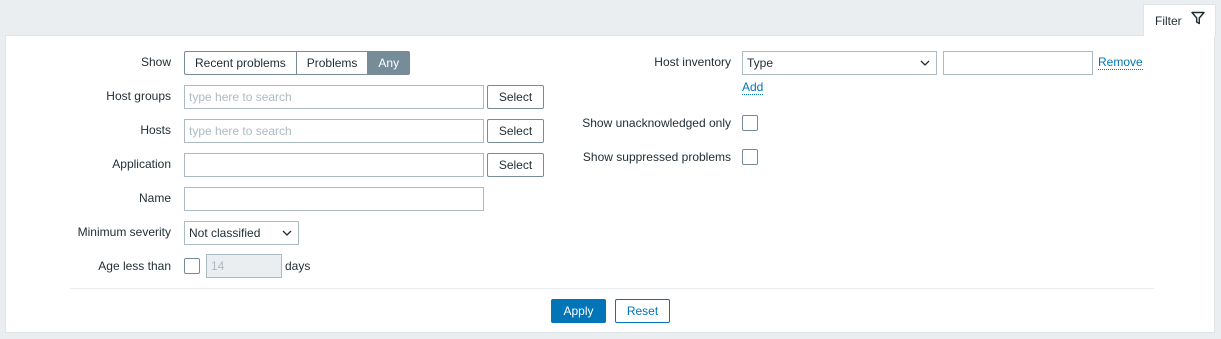  I want to click on filter-tab: Filter, so click(1179, 20).